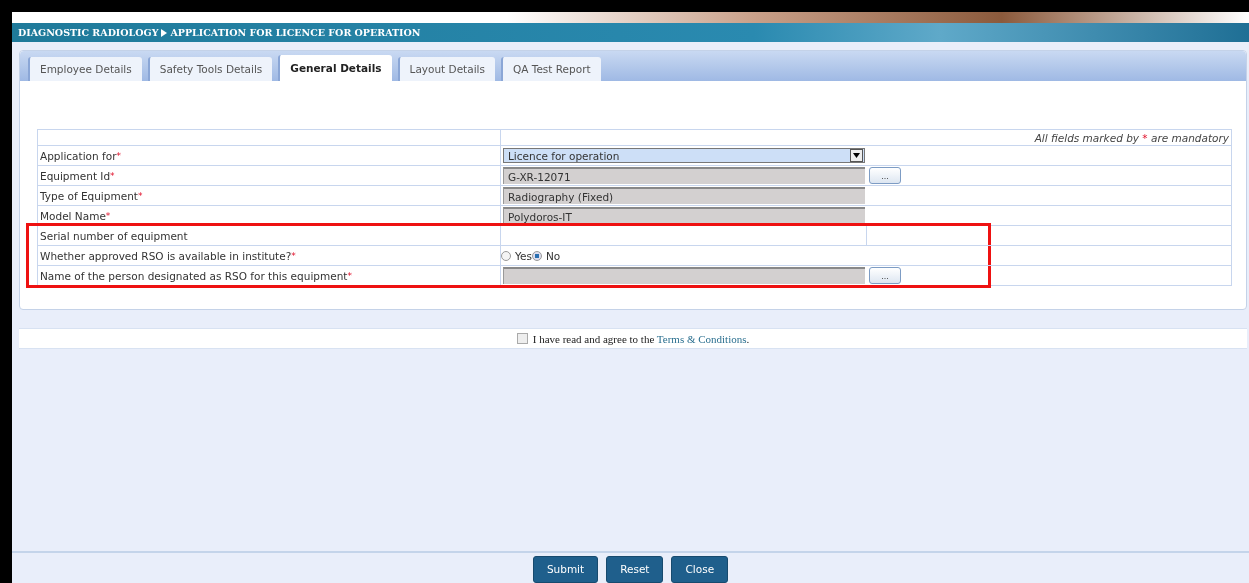  Describe the element at coordinates (522, 338) in the screenshot. I see `agree-checkbox` at that location.